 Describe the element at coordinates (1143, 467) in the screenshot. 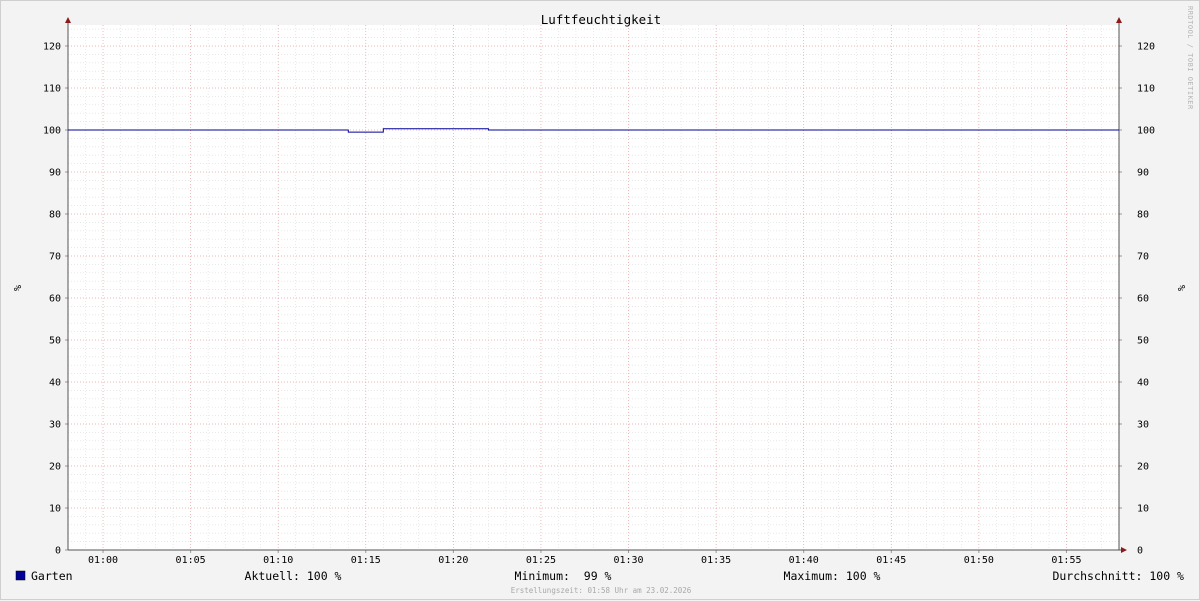

I see `y-tick-label-right: 20` at that location.